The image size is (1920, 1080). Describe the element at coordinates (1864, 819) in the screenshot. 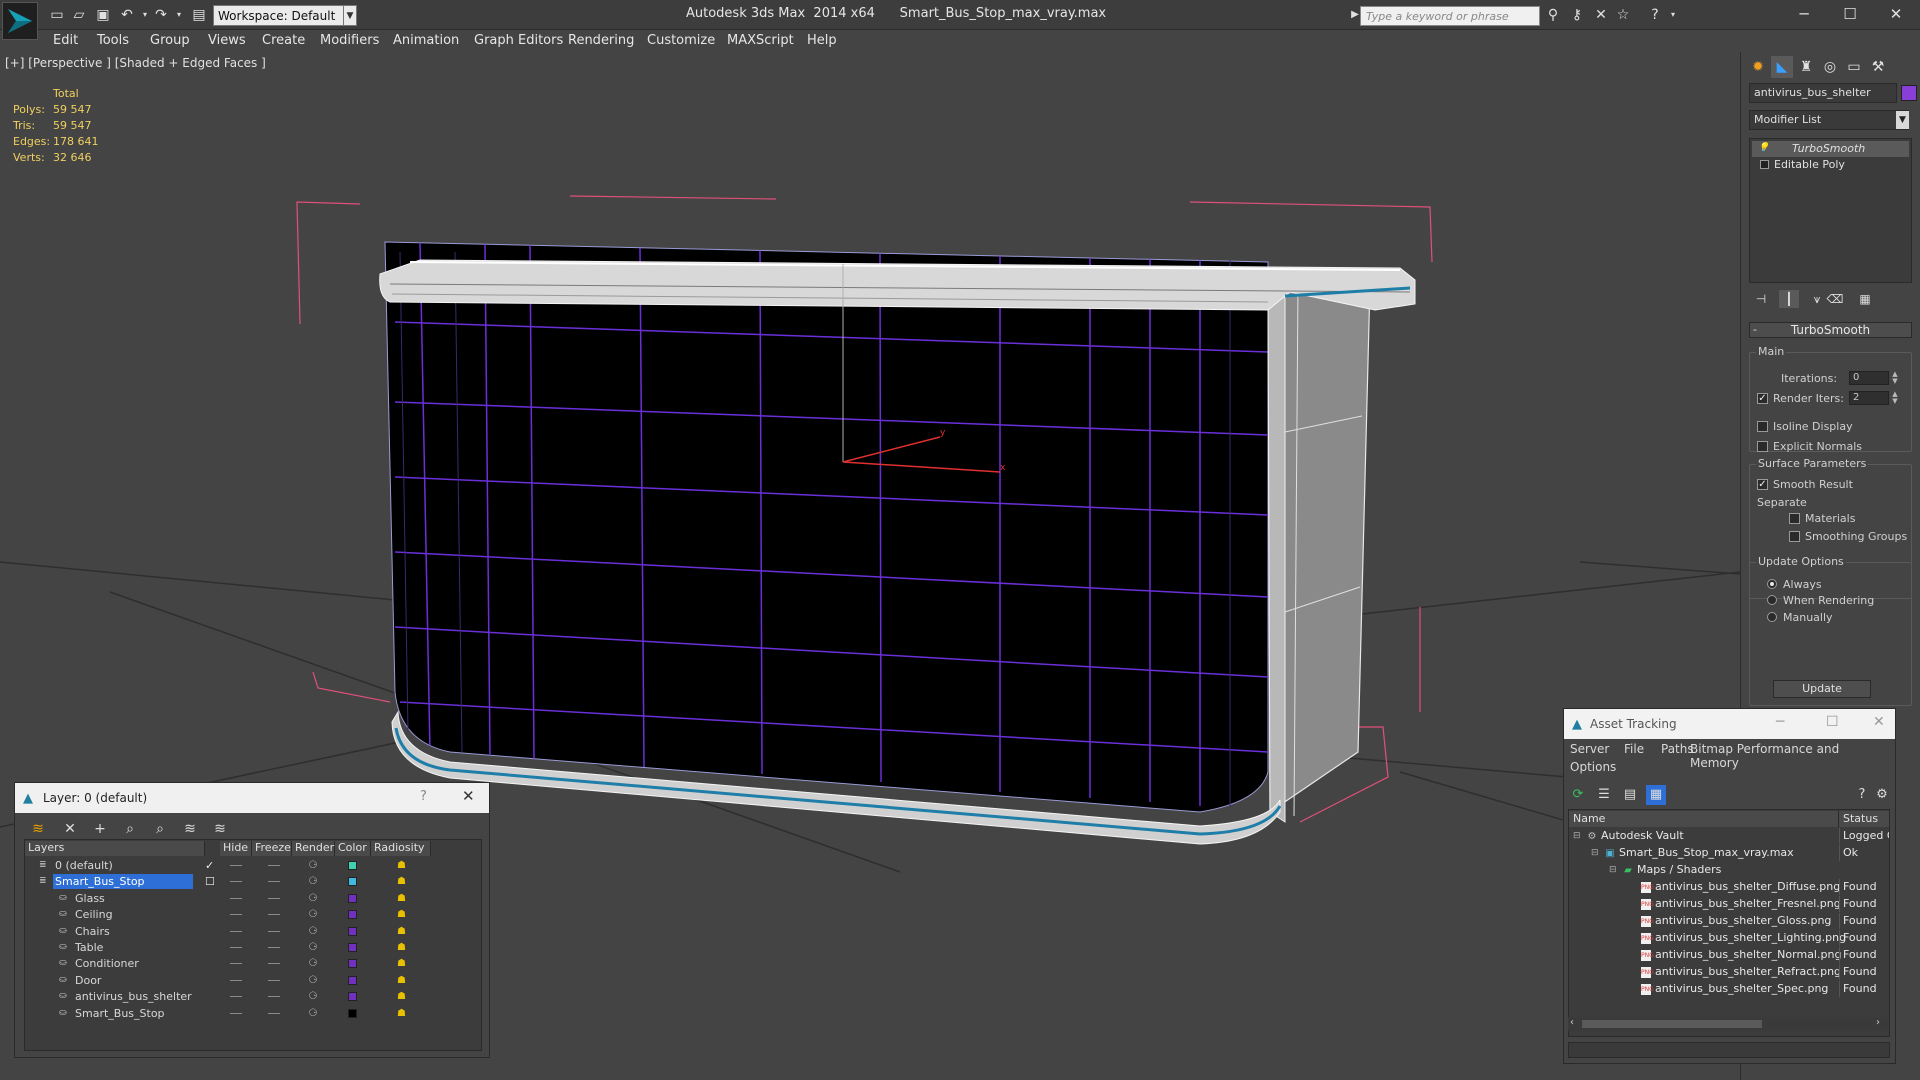

I see `column-status: Status` at that location.